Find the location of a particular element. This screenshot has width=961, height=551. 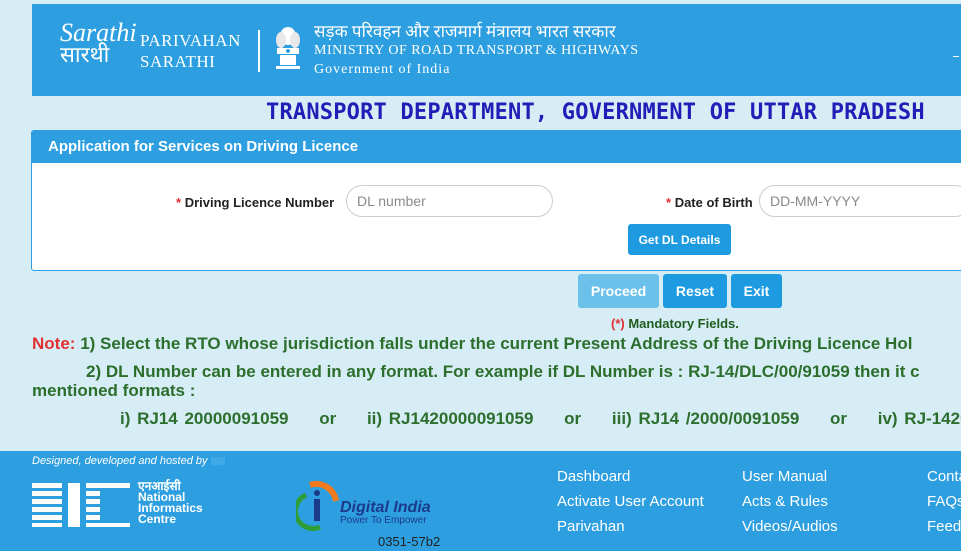

dob-label: * Date of Birth is located at coordinates (709, 202).